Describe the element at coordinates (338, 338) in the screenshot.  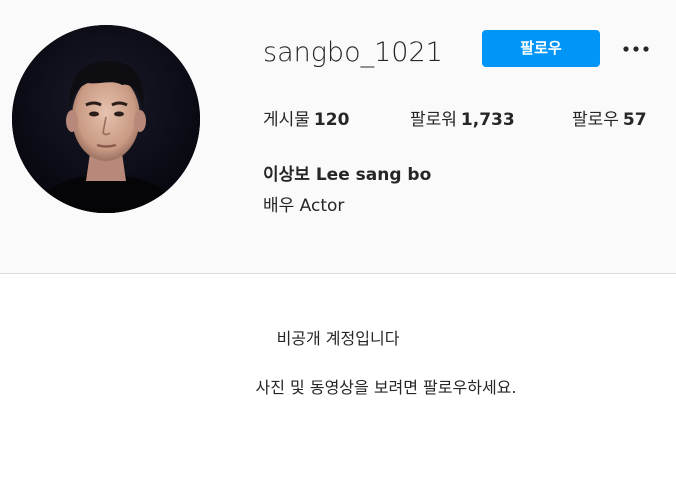
I see `private-account-title: 비공개 계정입니다` at that location.